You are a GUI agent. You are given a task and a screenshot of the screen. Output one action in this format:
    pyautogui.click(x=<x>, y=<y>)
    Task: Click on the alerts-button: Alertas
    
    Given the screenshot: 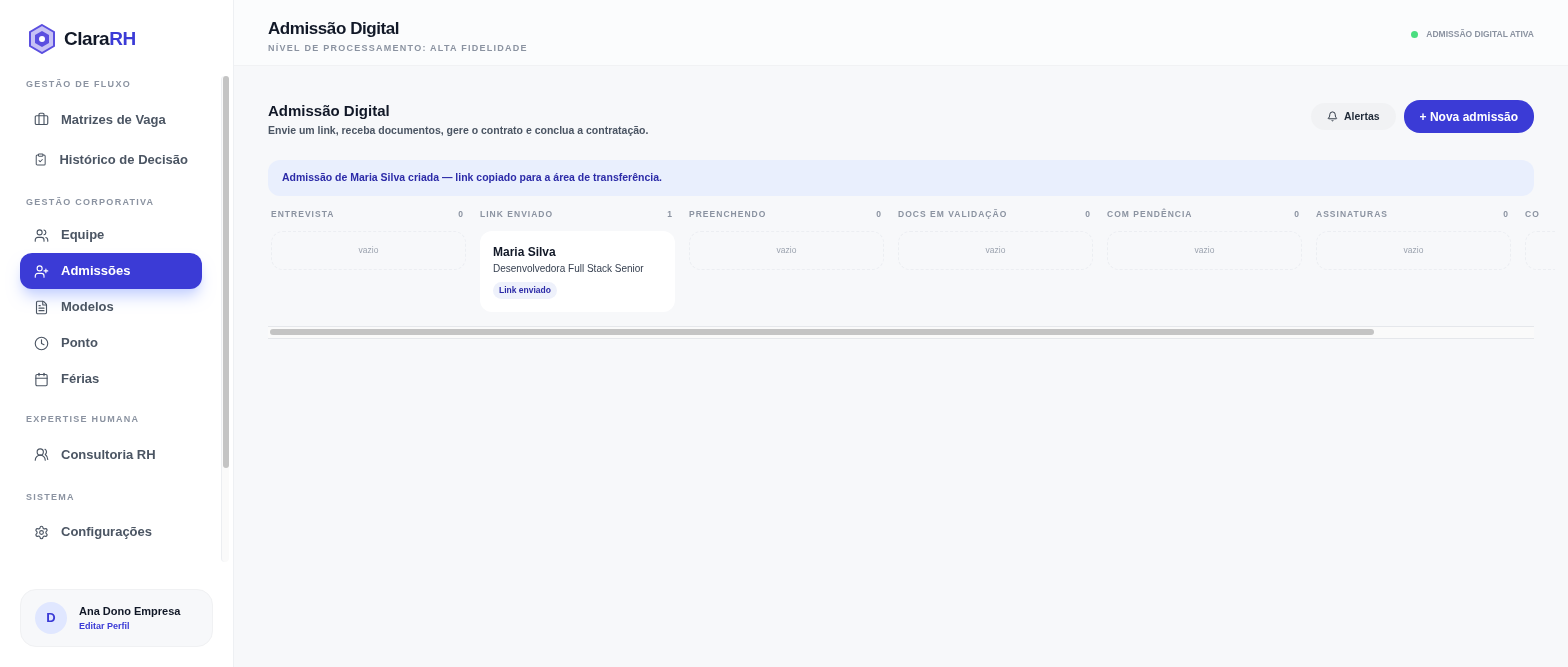 What is the action you would take?
    pyautogui.click(x=1353, y=116)
    